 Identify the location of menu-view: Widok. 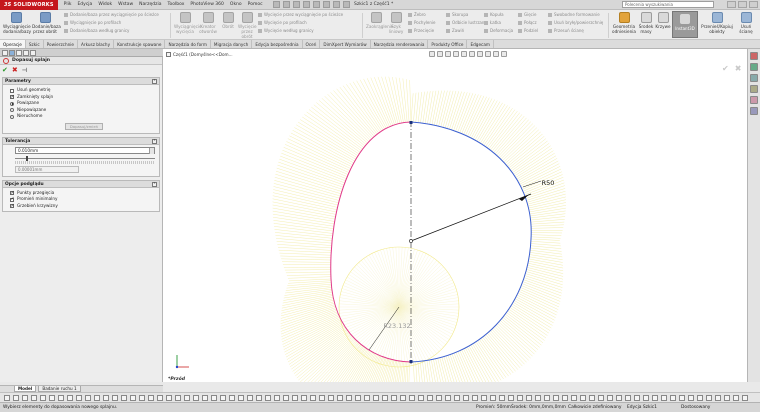
(105, 4).